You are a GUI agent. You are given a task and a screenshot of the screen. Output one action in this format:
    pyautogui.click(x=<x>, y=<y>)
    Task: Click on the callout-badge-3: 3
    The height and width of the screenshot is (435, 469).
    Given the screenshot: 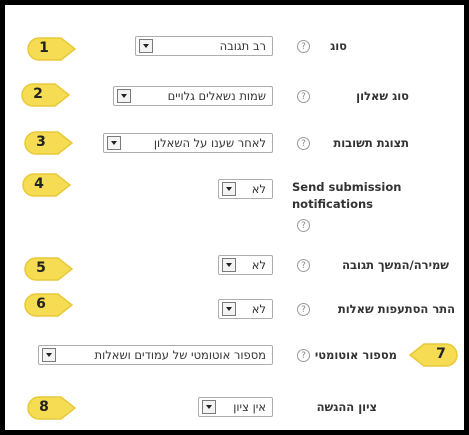 What is the action you would take?
    pyautogui.click(x=49, y=143)
    